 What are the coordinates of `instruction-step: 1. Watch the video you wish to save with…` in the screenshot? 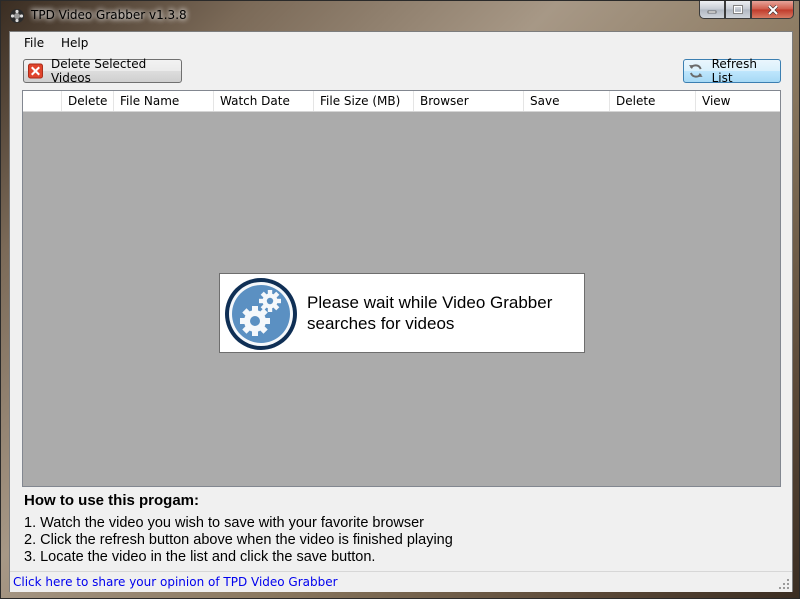 It's located at (224, 523).